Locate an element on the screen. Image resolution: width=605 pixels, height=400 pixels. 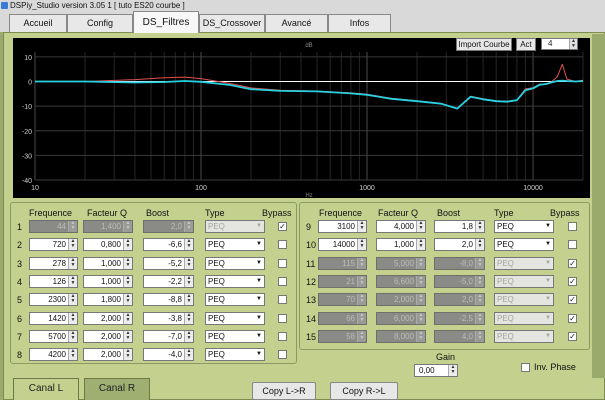
q-factor-spinner: 1,400 ▲ ▼ is located at coordinates (108, 226).